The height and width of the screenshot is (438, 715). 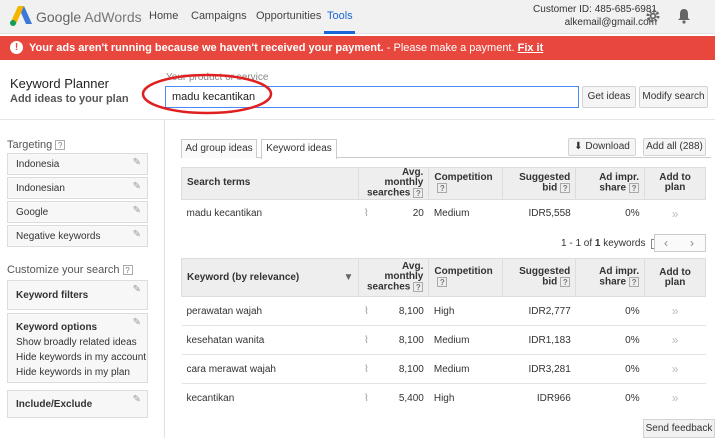 I want to click on pager-nav: ‹ ›, so click(x=680, y=243).